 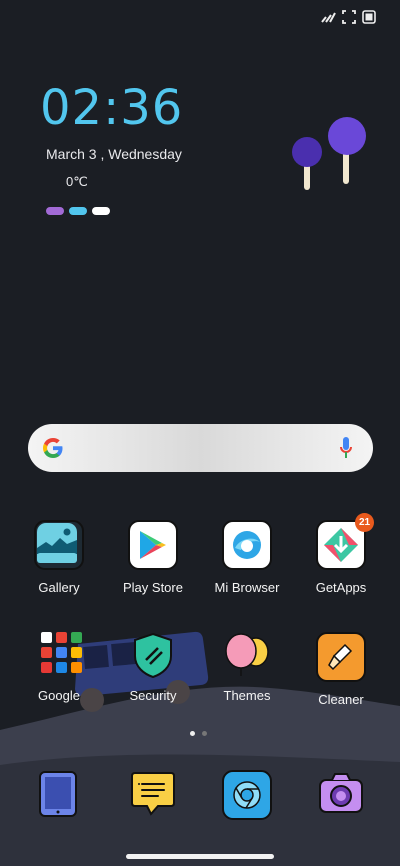 I want to click on battery-icon, so click(x=369, y=17).